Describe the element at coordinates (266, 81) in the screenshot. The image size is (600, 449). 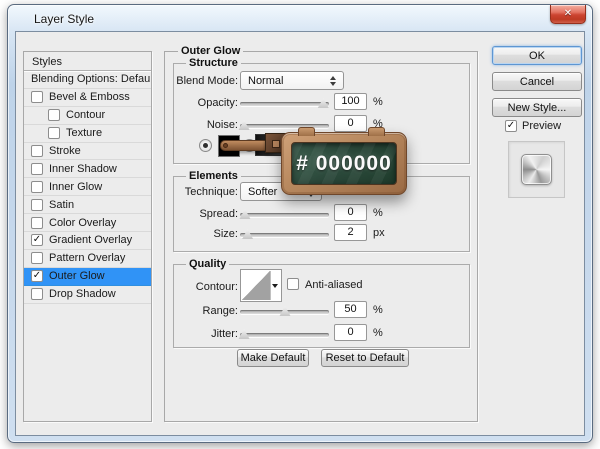
I see `blend-mode-value: Normal` at that location.